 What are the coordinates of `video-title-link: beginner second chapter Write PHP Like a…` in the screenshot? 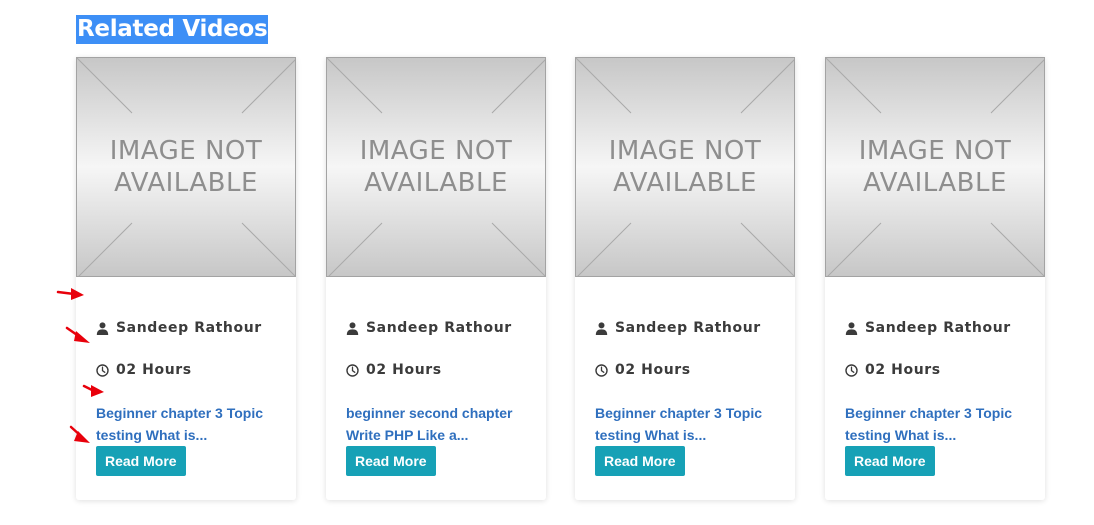 It's located at (436, 424).